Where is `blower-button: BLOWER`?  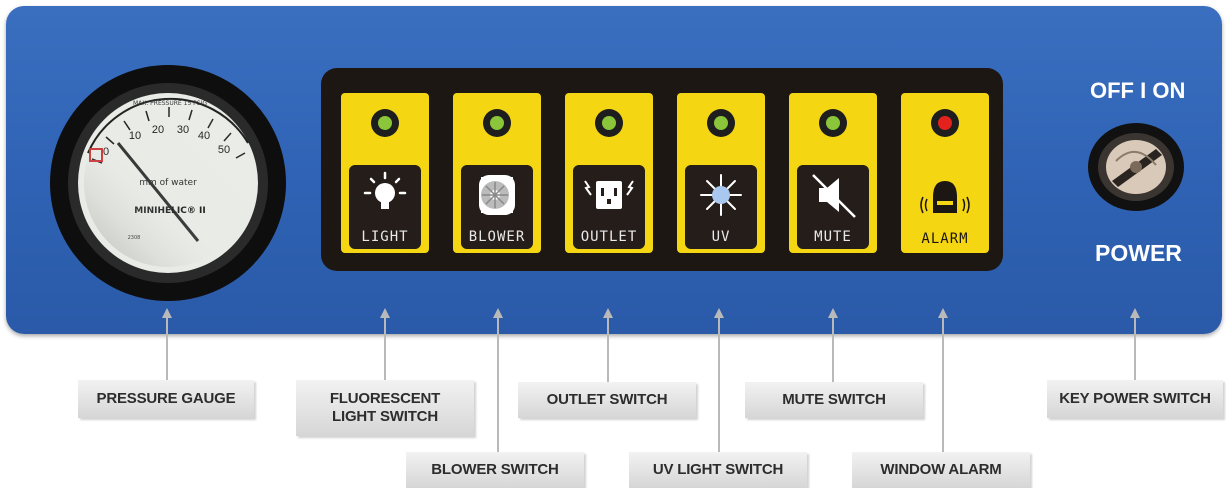
blower-button: BLOWER is located at coordinates (497, 207).